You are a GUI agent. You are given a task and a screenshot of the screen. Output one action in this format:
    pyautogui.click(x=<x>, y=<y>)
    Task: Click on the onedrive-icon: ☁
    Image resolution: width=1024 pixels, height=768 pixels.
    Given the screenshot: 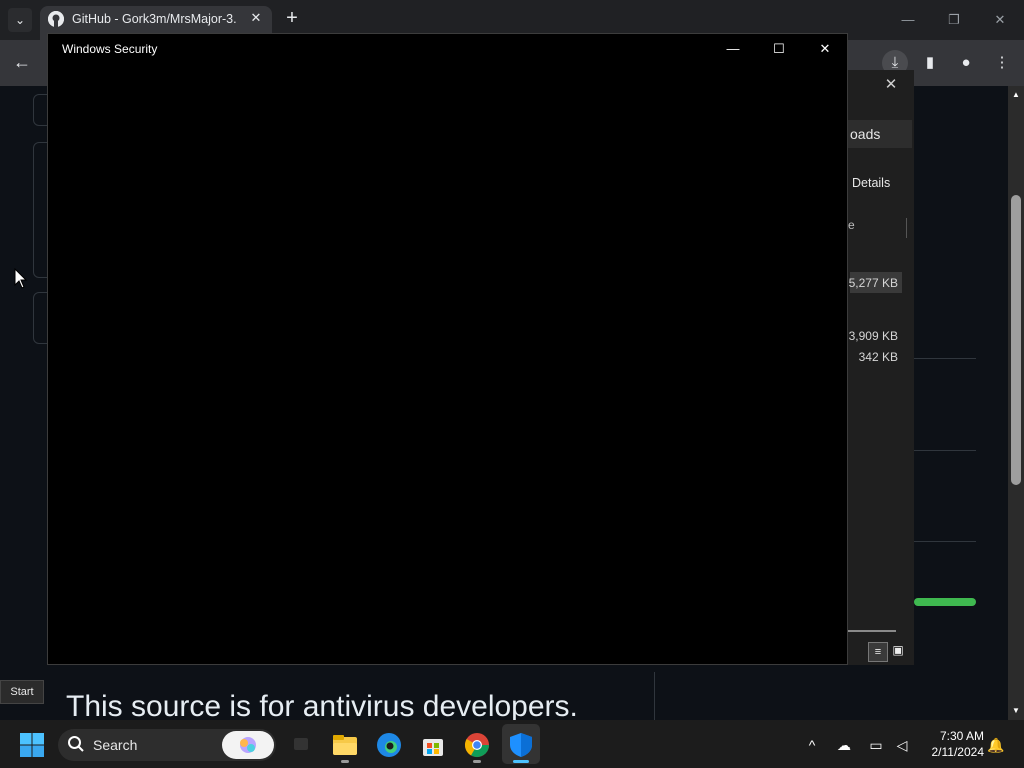 What is the action you would take?
    pyautogui.click(x=844, y=745)
    